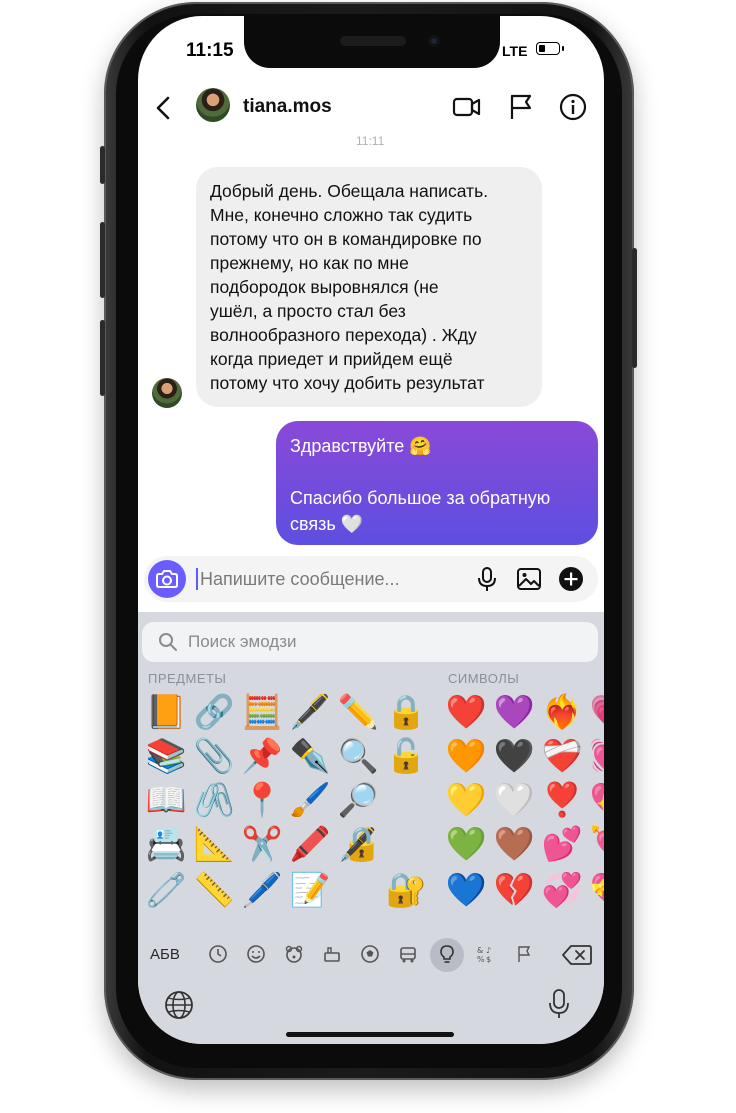 Image resolution: width=736 pixels, height=1113 pixels. Describe the element at coordinates (166, 712) in the screenshot. I see `emoji-key: 📙` at that location.